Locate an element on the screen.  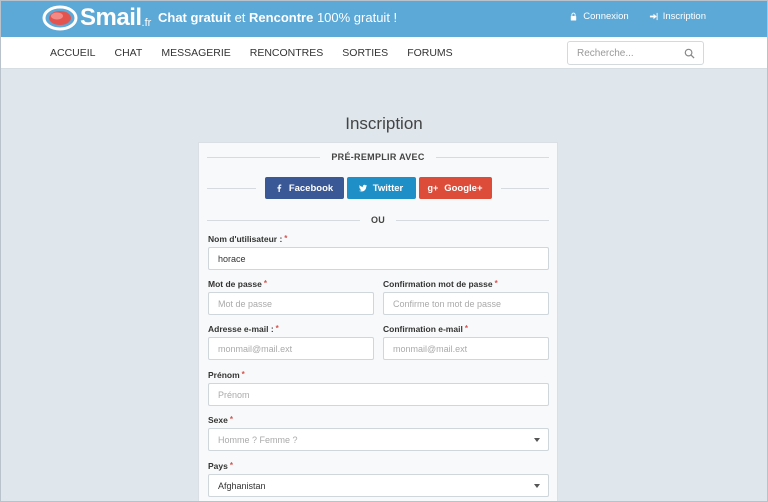
email-confirm-label: Confirmation e-mail * is located at coordinates (425, 329).